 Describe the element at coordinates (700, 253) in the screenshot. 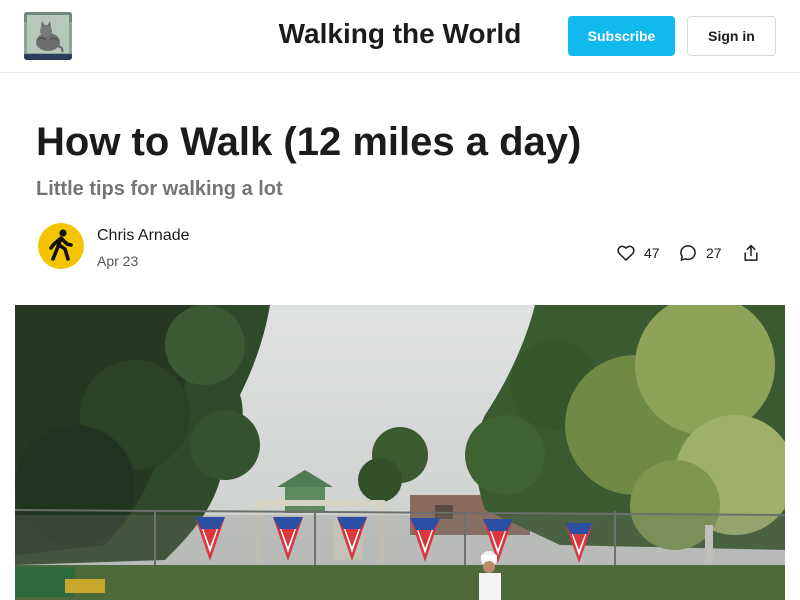

I see `comment-button: 27` at that location.